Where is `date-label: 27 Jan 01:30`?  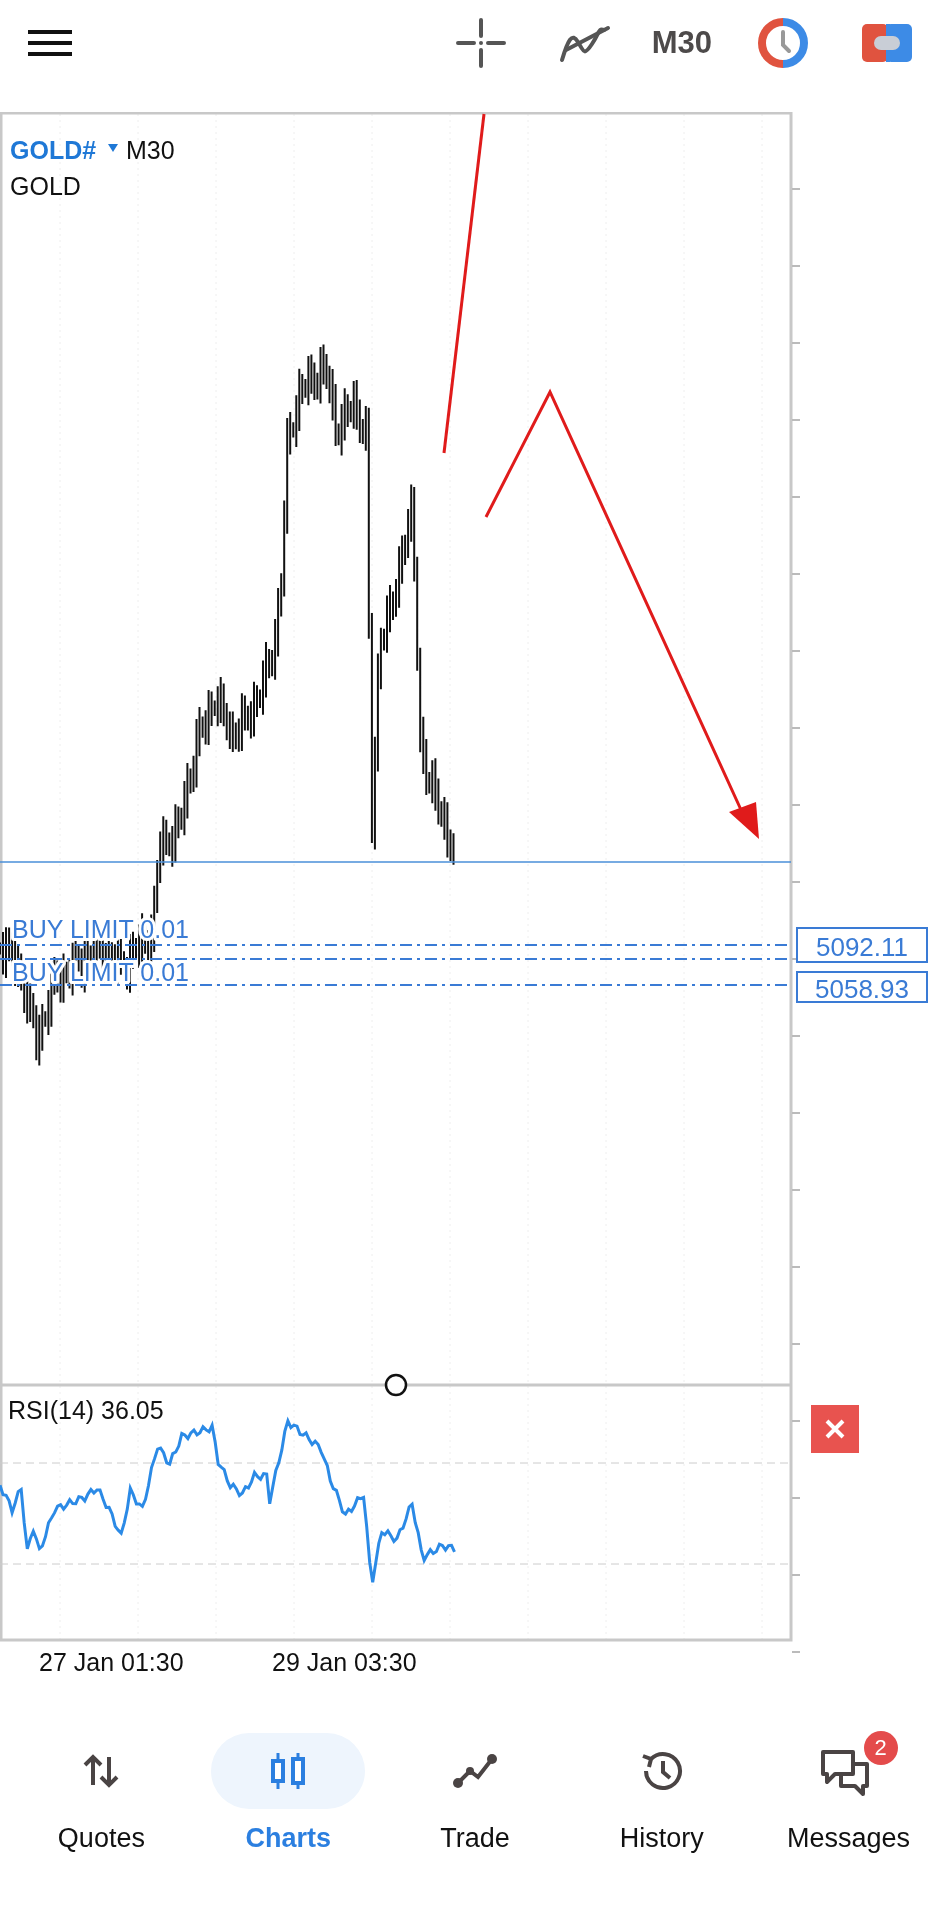 date-label: 27 Jan 01:30 is located at coordinates (111, 1662).